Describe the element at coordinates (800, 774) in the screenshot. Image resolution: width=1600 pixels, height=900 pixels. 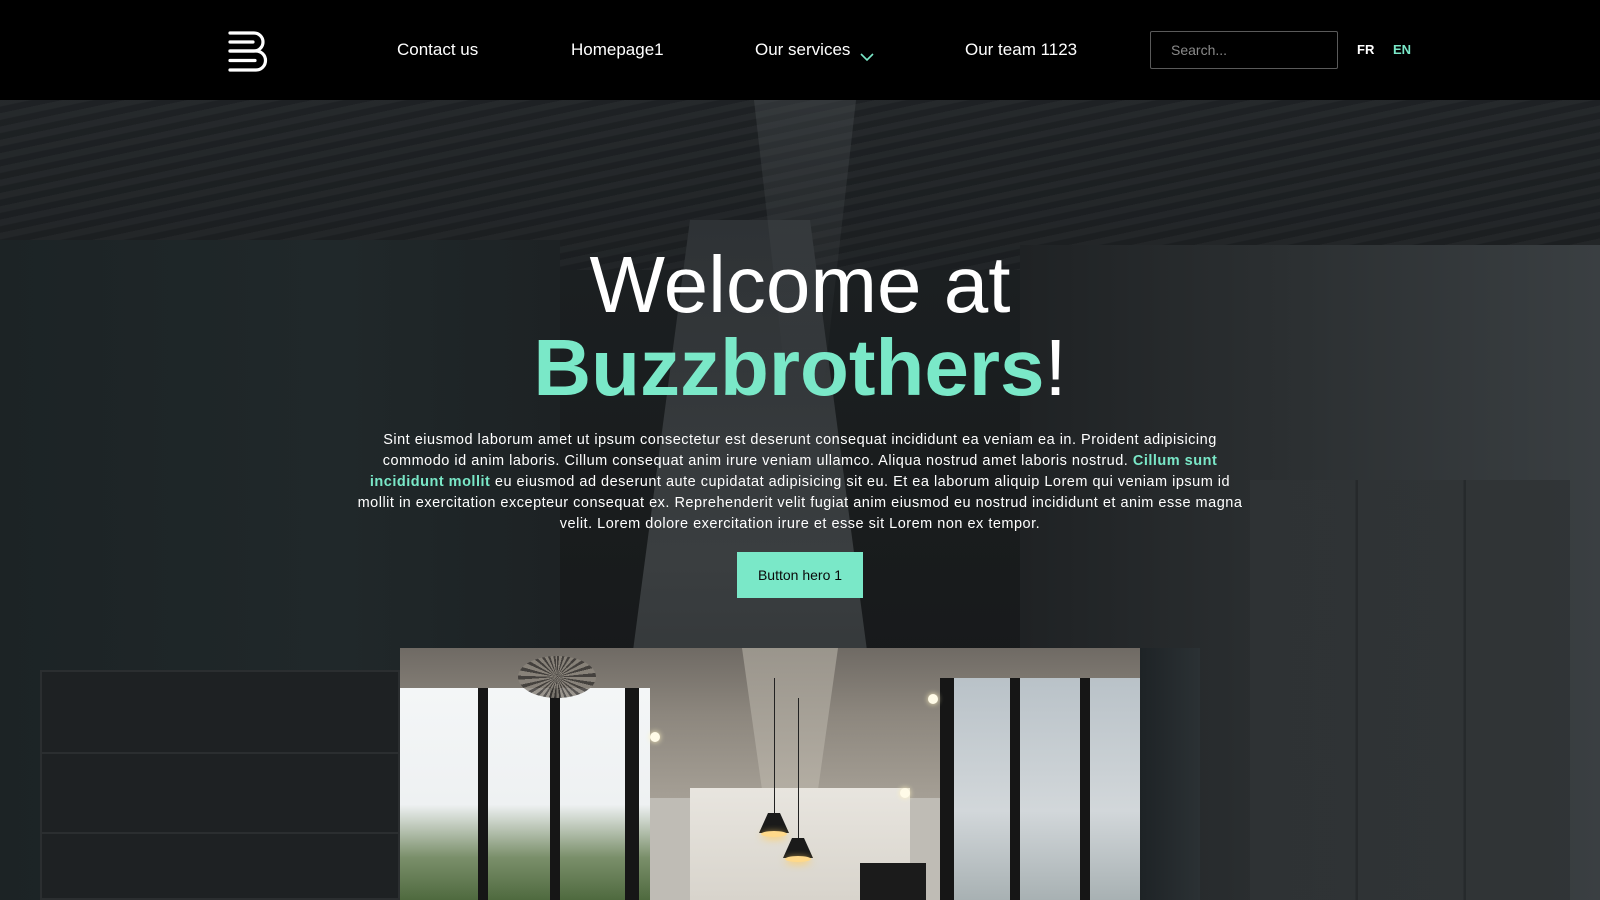
I see `office-image` at that location.